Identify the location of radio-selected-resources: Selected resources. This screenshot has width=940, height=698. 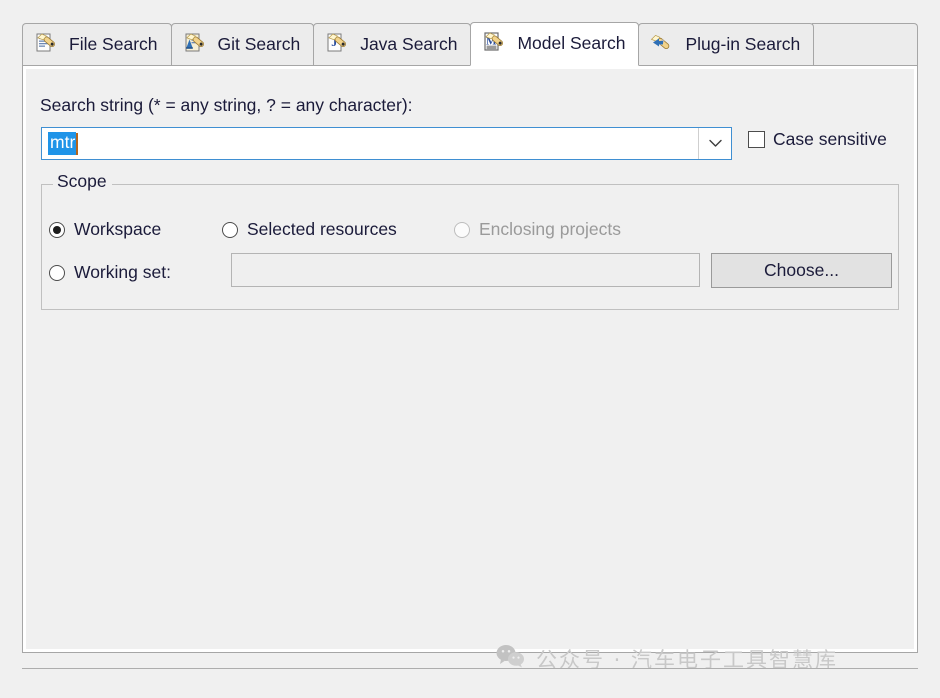
(309, 229).